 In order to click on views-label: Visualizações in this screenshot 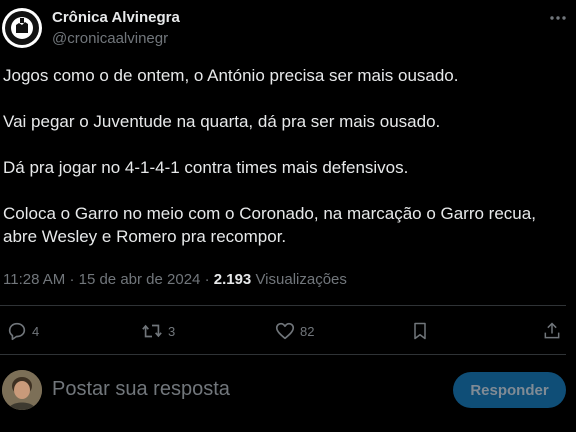, I will do `click(301, 279)`.